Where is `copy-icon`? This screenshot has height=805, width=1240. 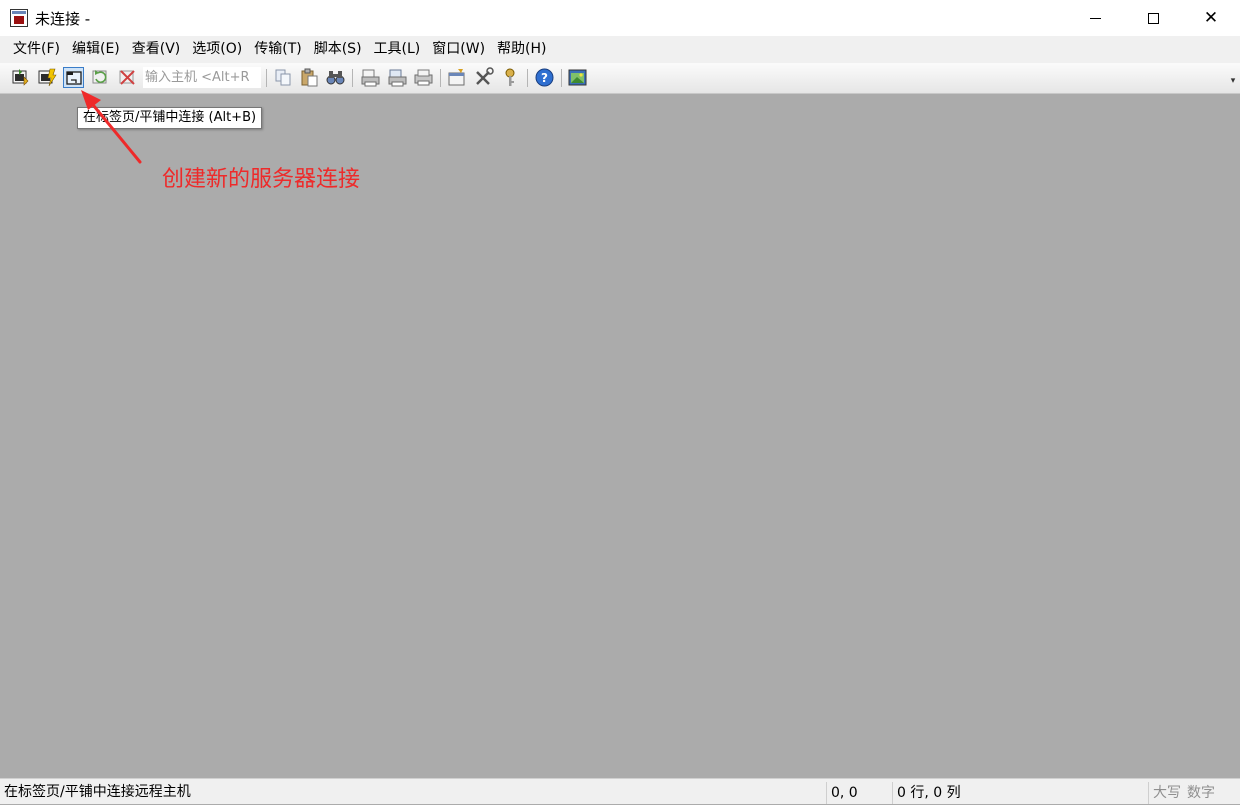 copy-icon is located at coordinates (283, 77).